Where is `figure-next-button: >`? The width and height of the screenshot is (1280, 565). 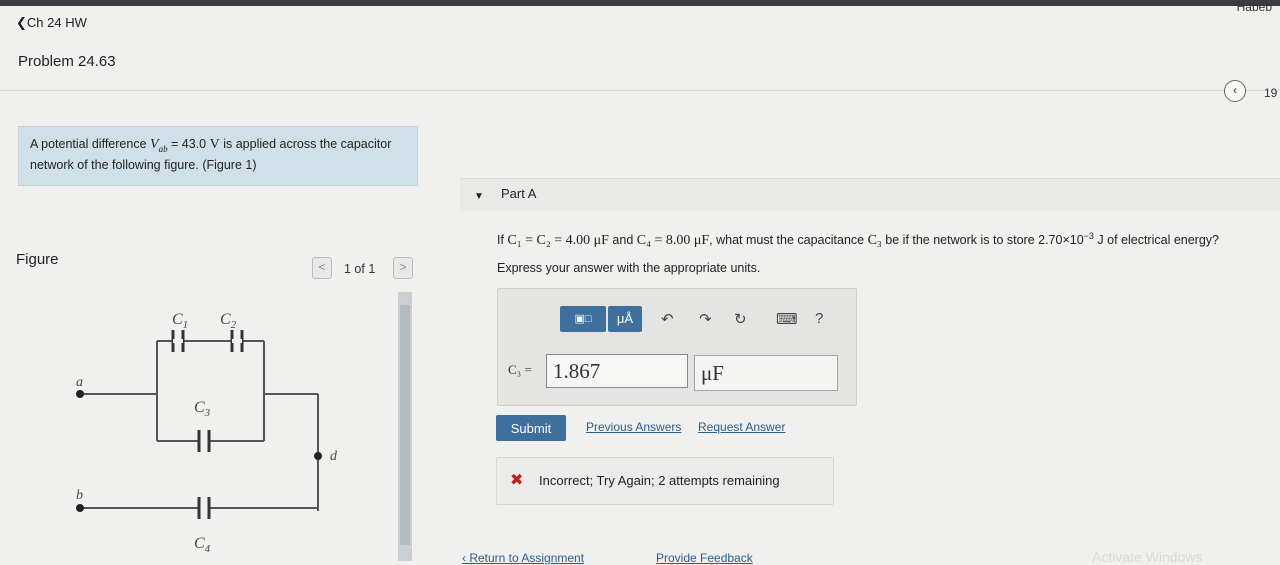
figure-next-button: > is located at coordinates (403, 268).